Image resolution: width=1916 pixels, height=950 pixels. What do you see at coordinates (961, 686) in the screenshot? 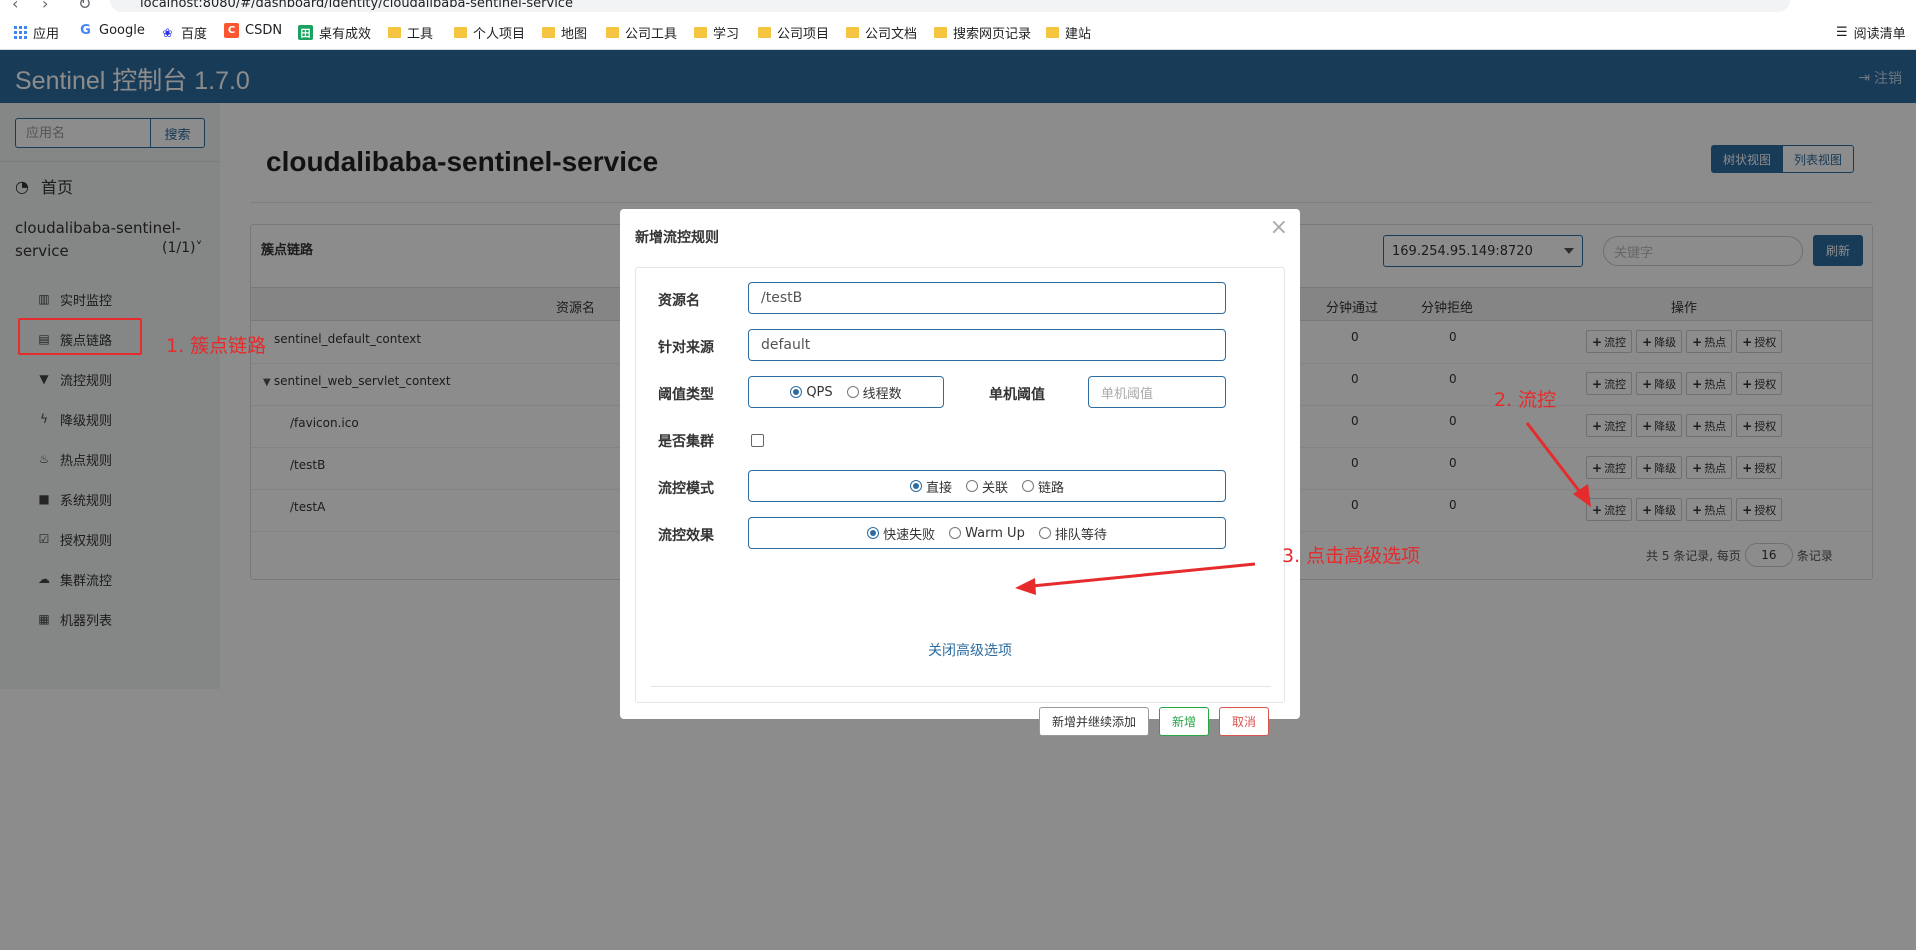
I see `modal-footer-divider` at bounding box center [961, 686].